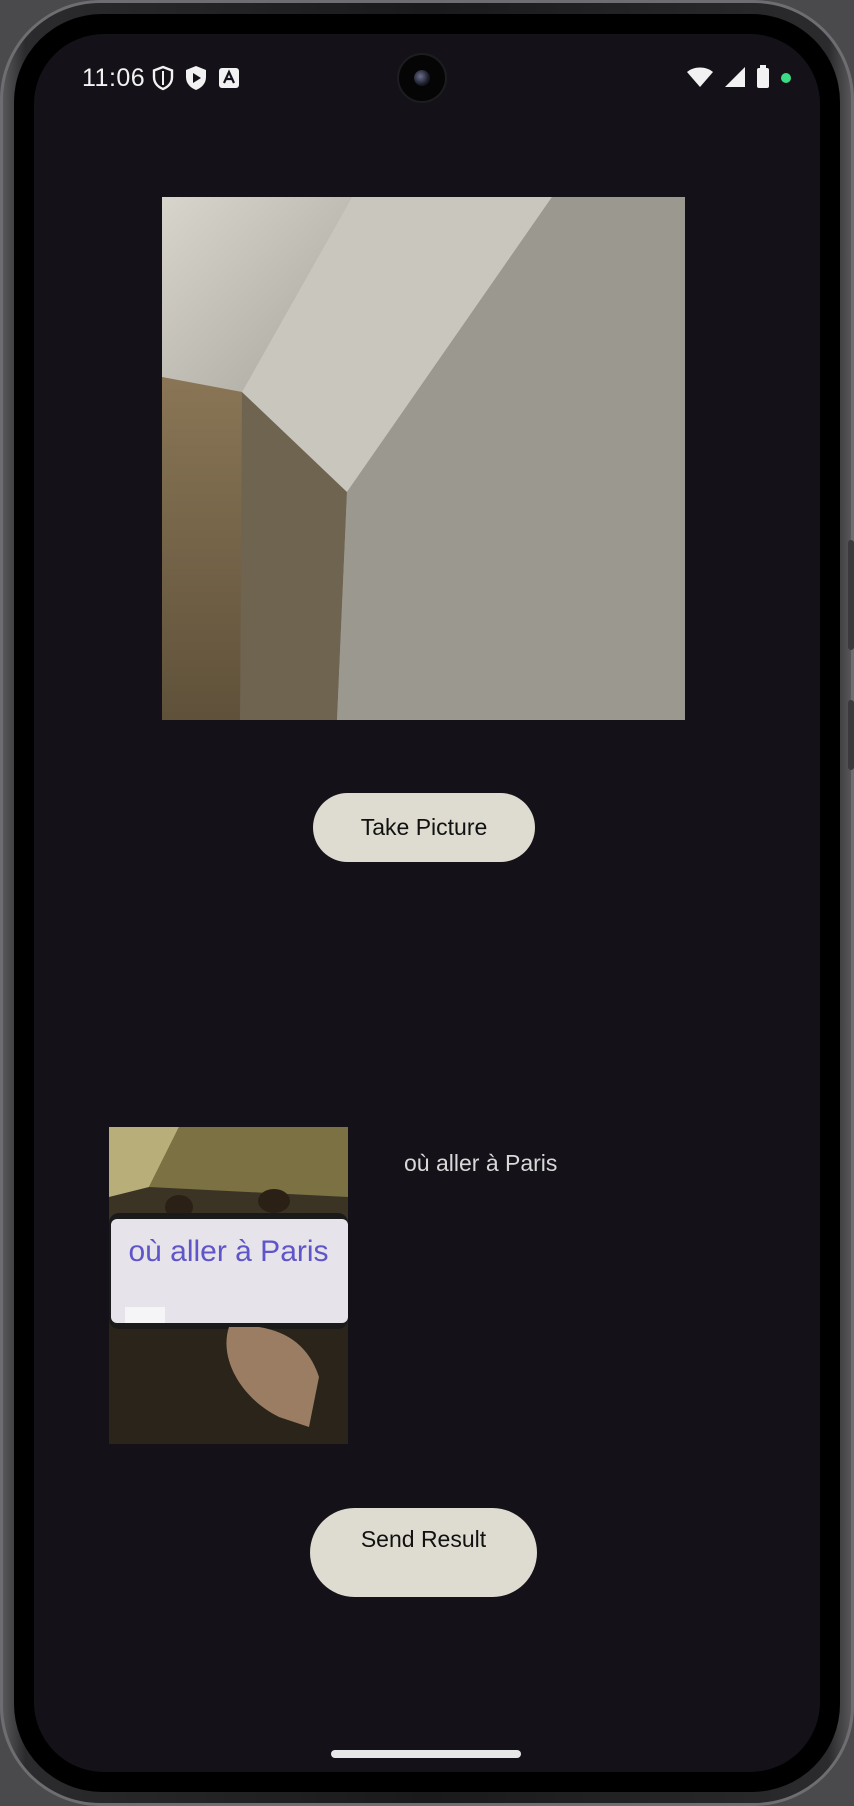 This screenshot has width=854, height=1806. What do you see at coordinates (228, 1251) in the screenshot?
I see `thumbnail-phrase: où aller à Paris` at bounding box center [228, 1251].